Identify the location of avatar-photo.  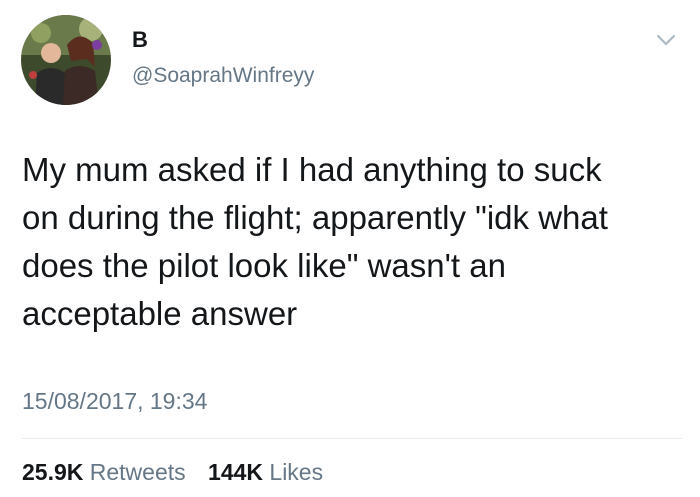
(66, 60).